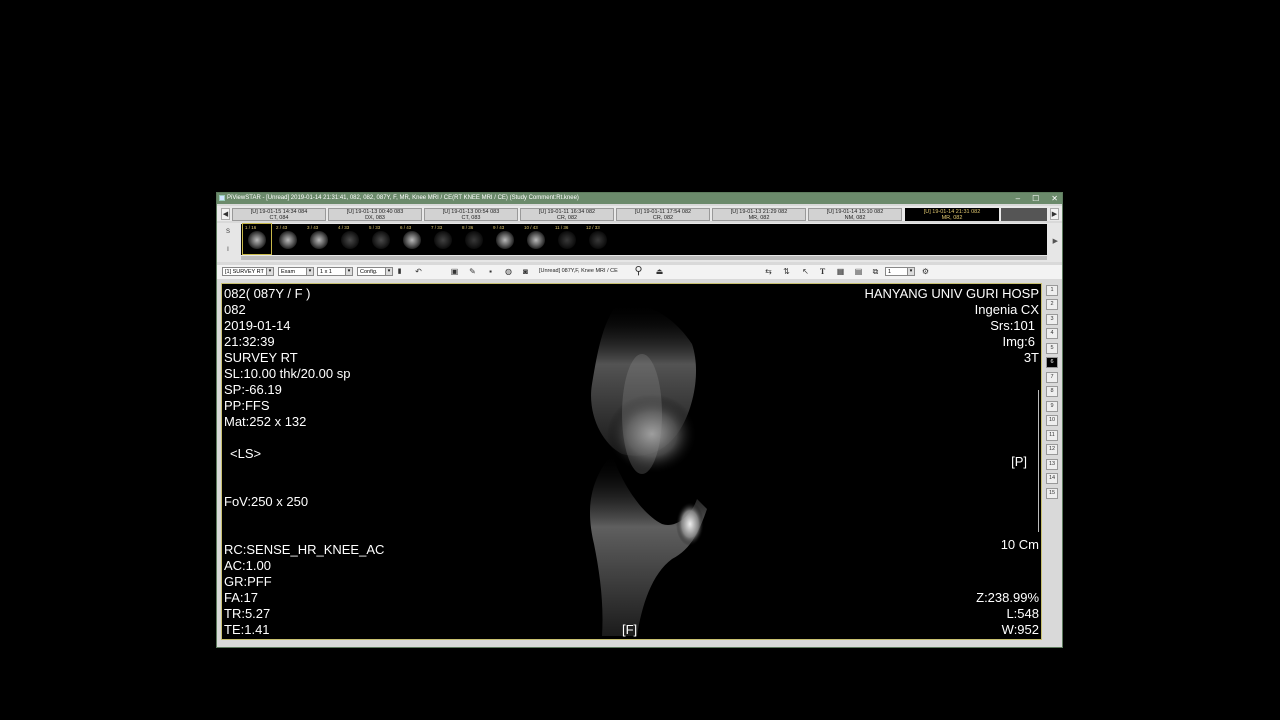 Image resolution: width=1280 pixels, height=720 pixels. Describe the element at coordinates (1052, 435) in the screenshot. I see `image-index-item: 11` at that location.